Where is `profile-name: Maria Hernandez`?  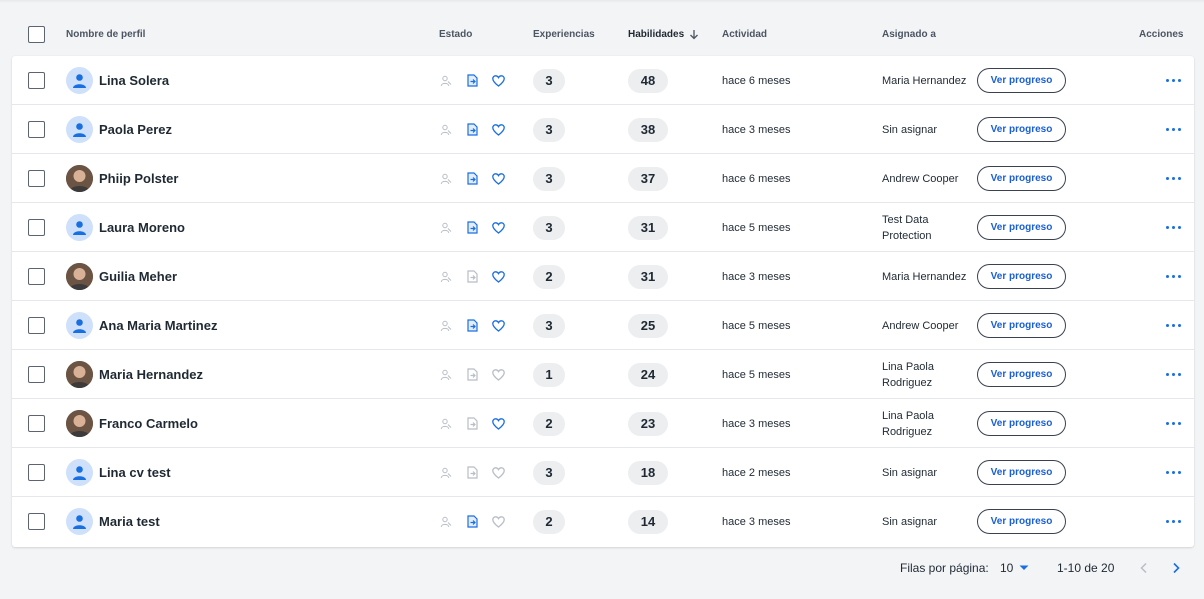 profile-name: Maria Hernandez is located at coordinates (151, 374).